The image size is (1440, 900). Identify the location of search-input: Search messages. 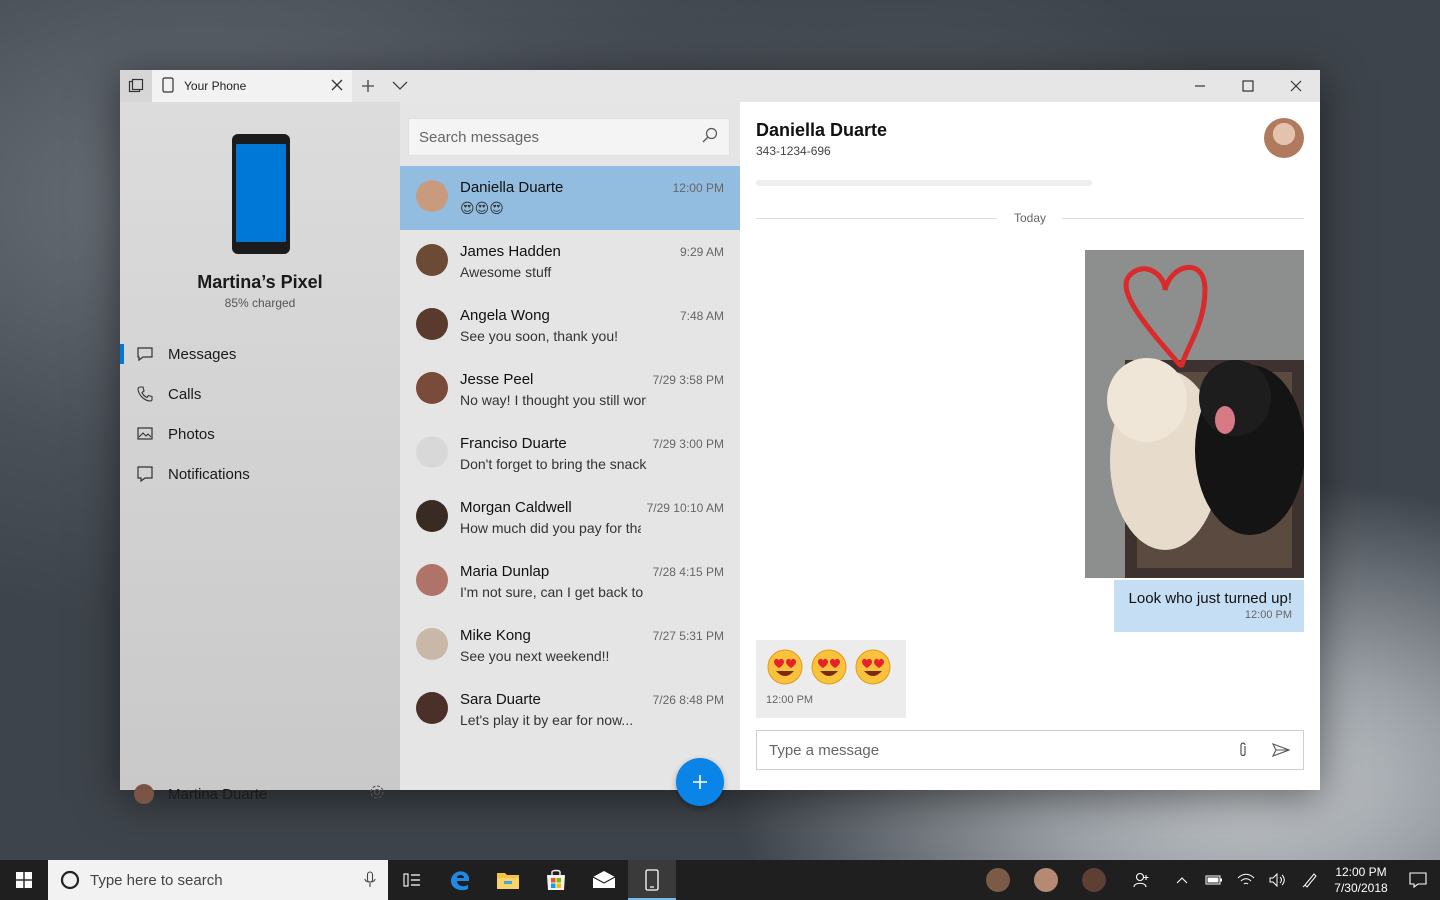
(569, 137).